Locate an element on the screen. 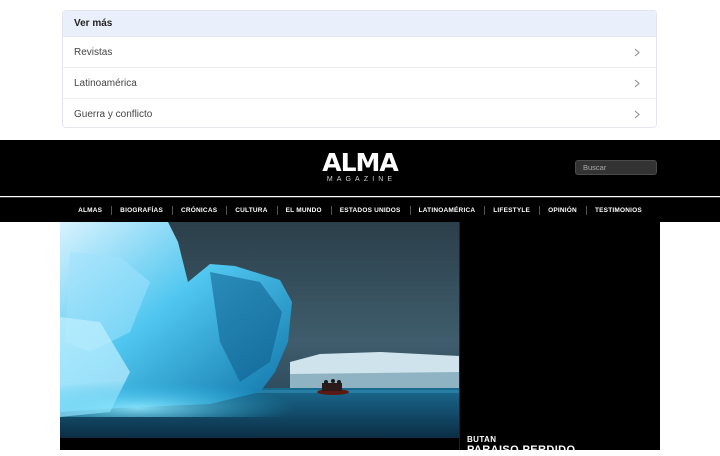  nav-item-estados-unidos: ESTADOS UNIDOS is located at coordinates (370, 210).